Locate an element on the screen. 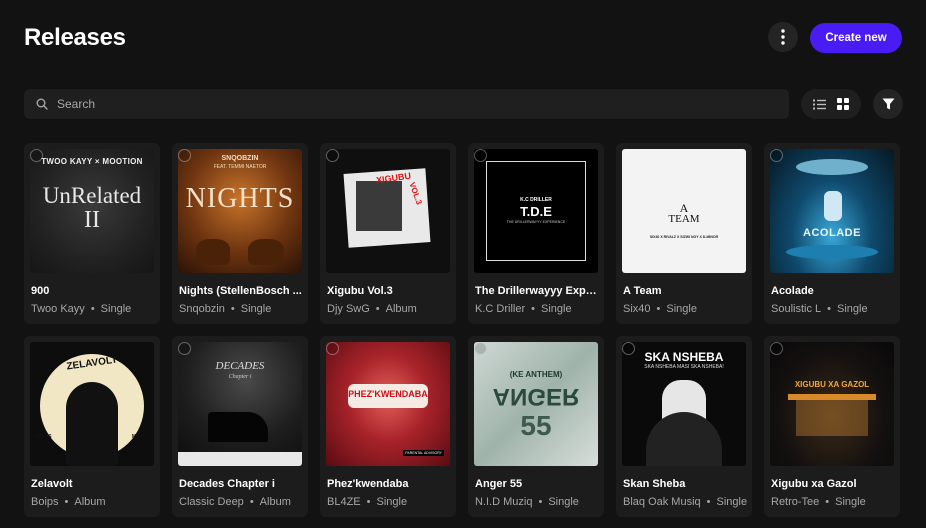  release-meta: N.I.D Muziq • Single is located at coordinates (527, 502).